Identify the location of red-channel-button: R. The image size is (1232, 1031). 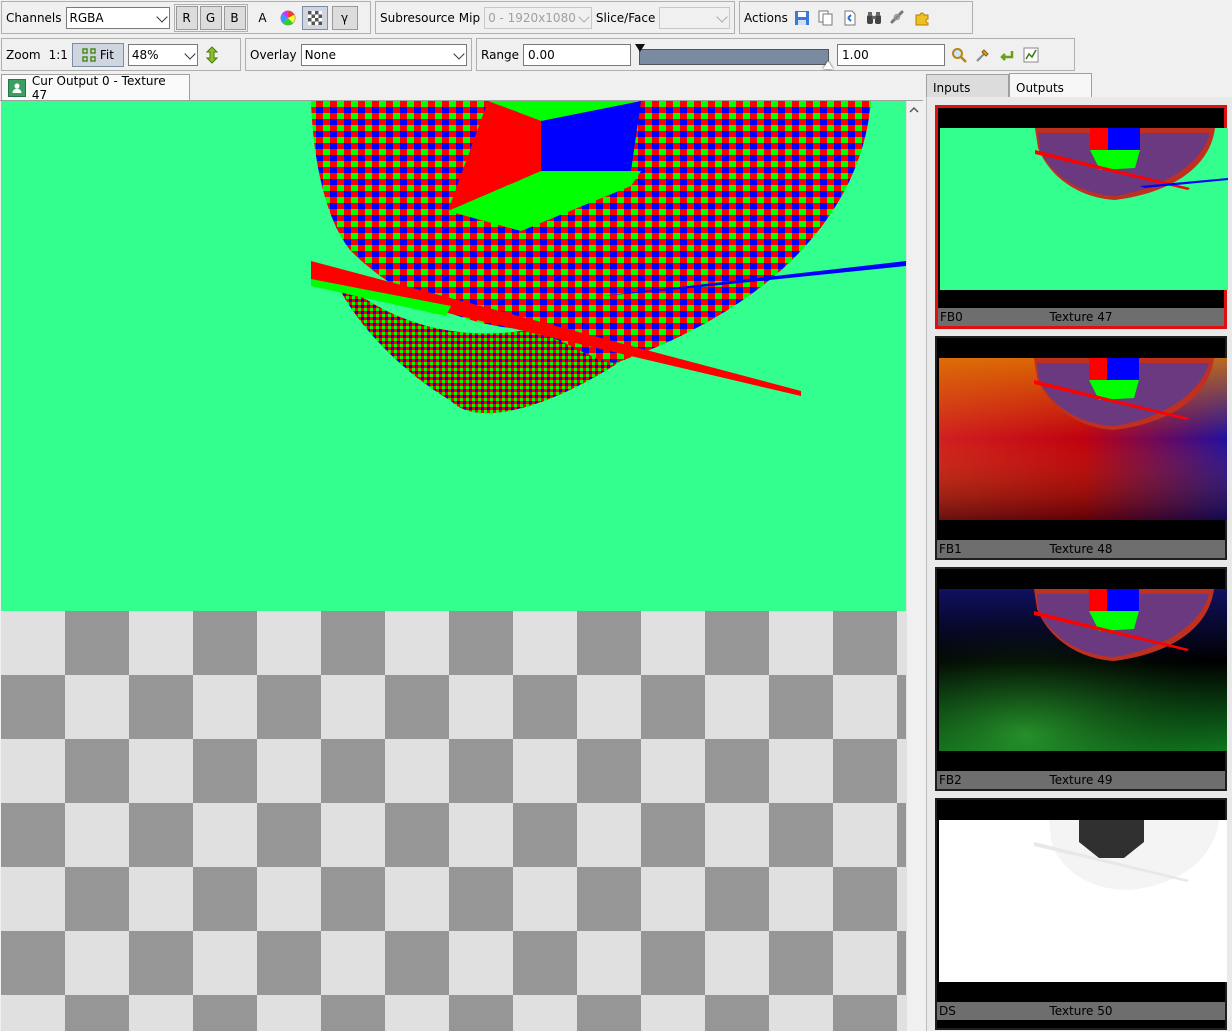
(186, 17).